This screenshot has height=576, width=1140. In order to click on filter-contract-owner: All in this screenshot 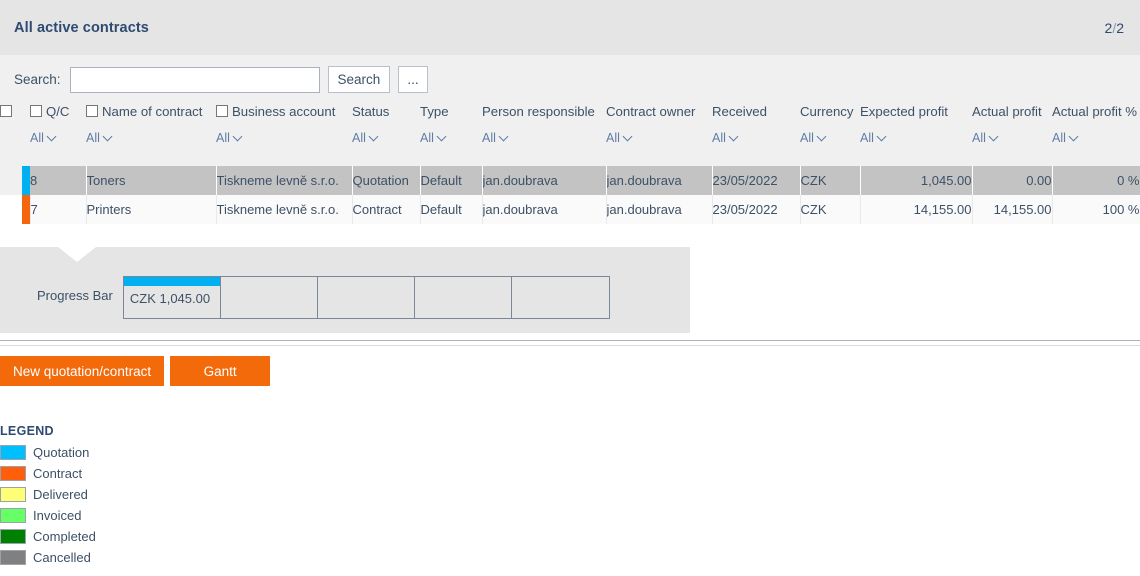, I will do `click(619, 138)`.